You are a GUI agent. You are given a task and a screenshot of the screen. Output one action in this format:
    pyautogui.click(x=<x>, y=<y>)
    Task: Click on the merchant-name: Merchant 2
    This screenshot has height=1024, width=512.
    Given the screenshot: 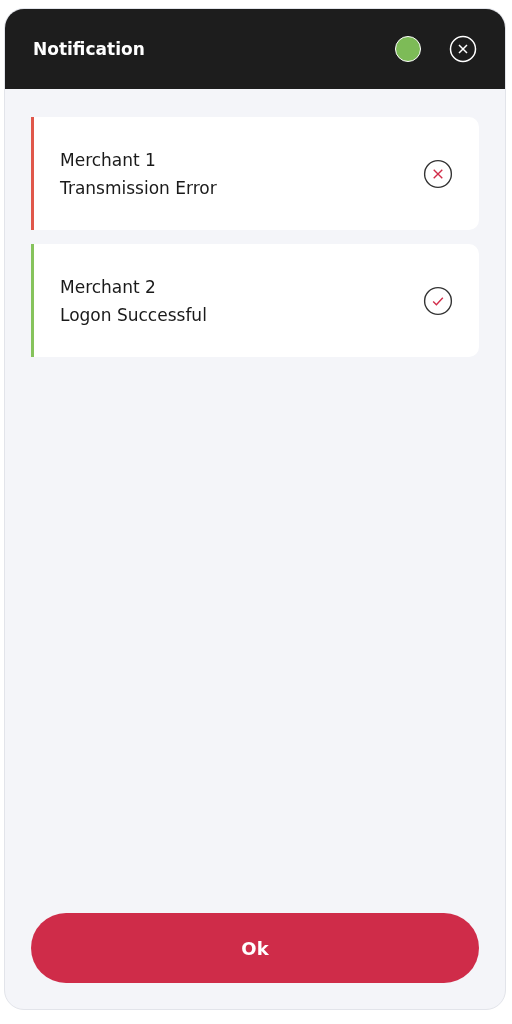 What is the action you would take?
    pyautogui.click(x=108, y=286)
    